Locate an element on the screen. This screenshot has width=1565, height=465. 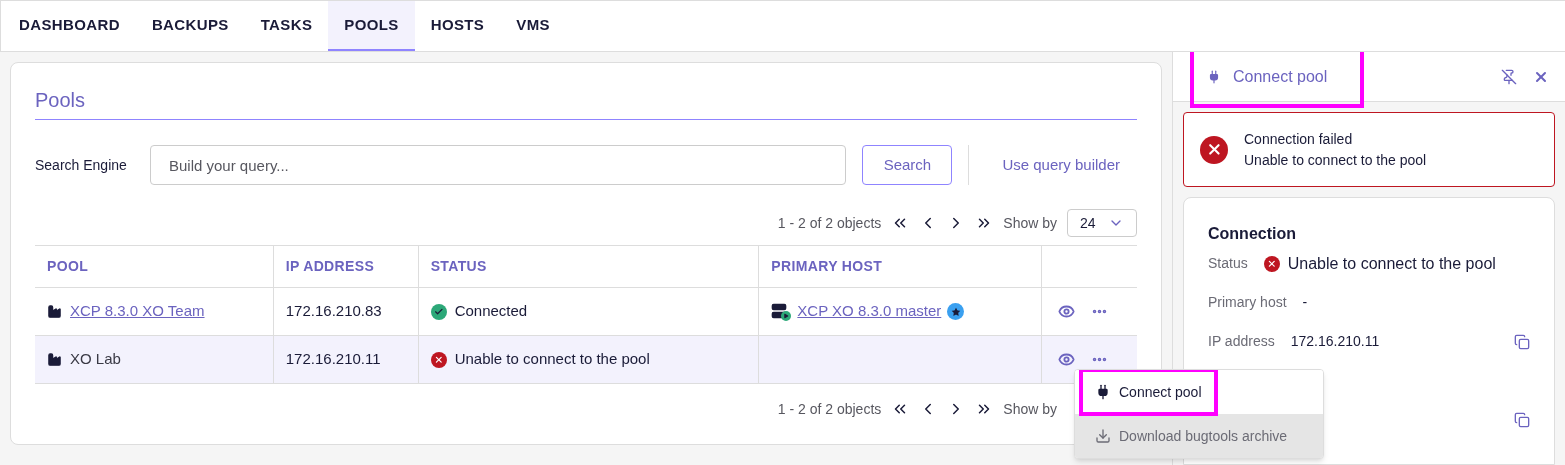
alert-message: Unable to connect to the pool is located at coordinates (1335, 160).